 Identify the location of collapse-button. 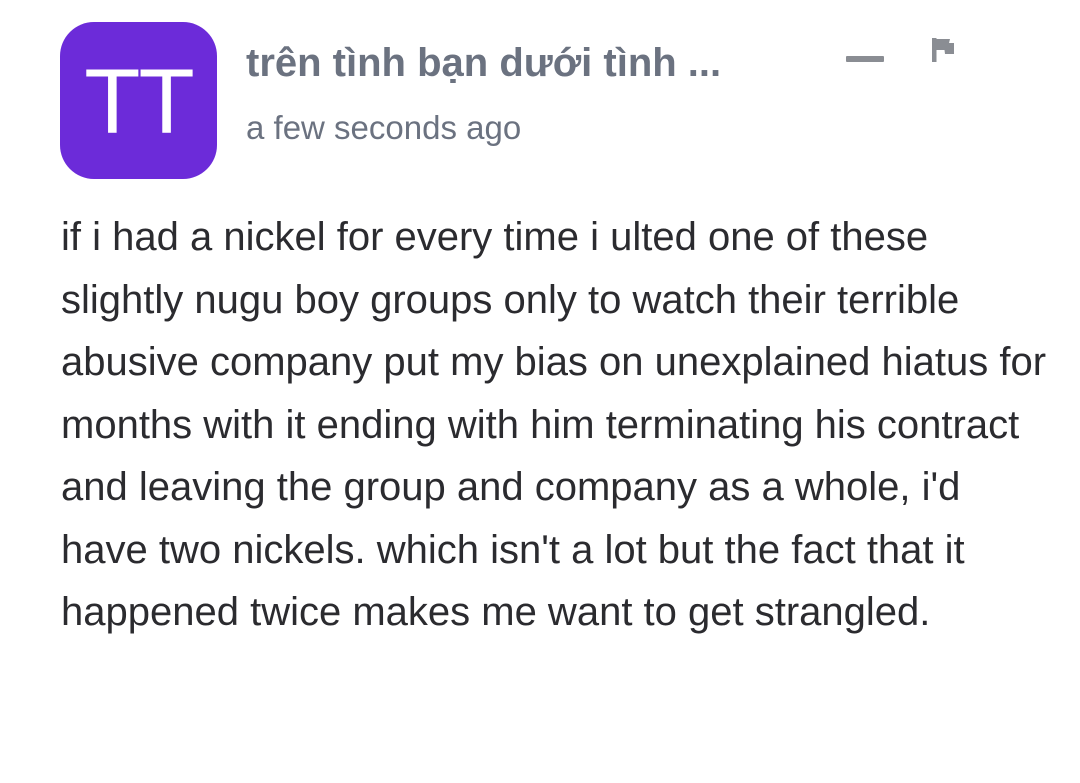
(865, 59).